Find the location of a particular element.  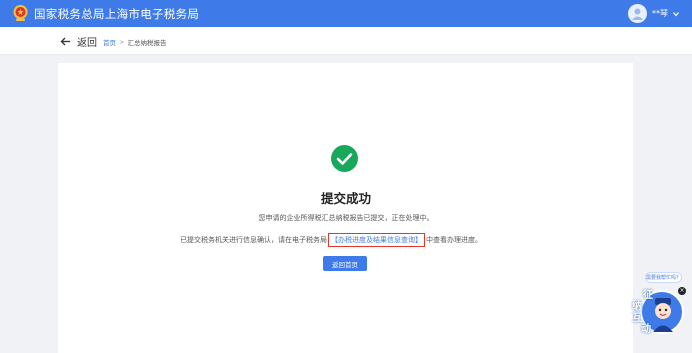

assistant-char-4: 动 is located at coordinates (646, 329).